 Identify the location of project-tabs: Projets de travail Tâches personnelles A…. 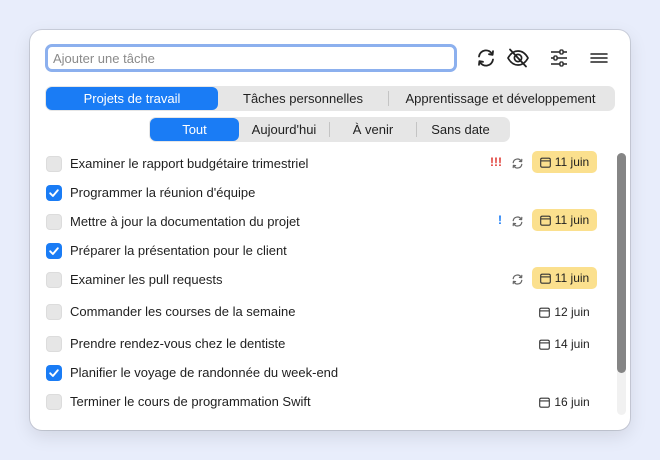
(330, 98).